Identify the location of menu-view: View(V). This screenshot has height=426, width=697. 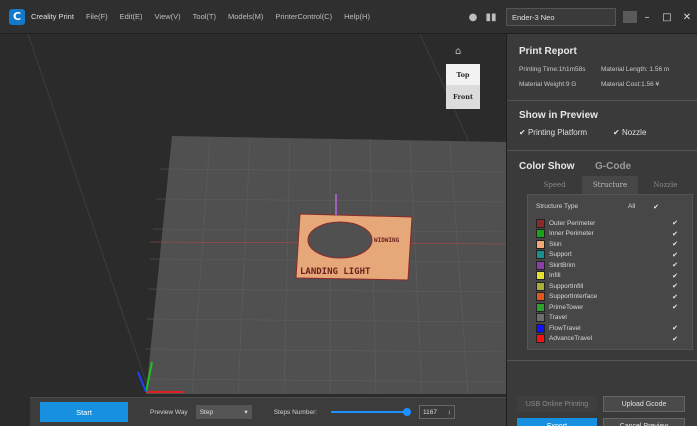
(168, 16).